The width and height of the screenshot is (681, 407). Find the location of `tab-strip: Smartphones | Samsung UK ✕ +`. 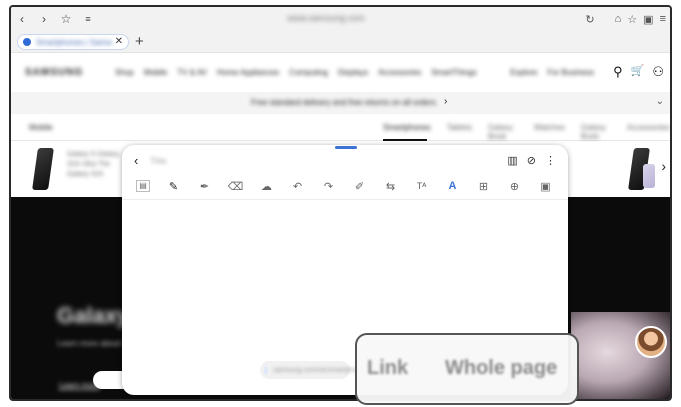

tab-strip: Smartphones | Samsung UK ✕ + is located at coordinates (340, 42).